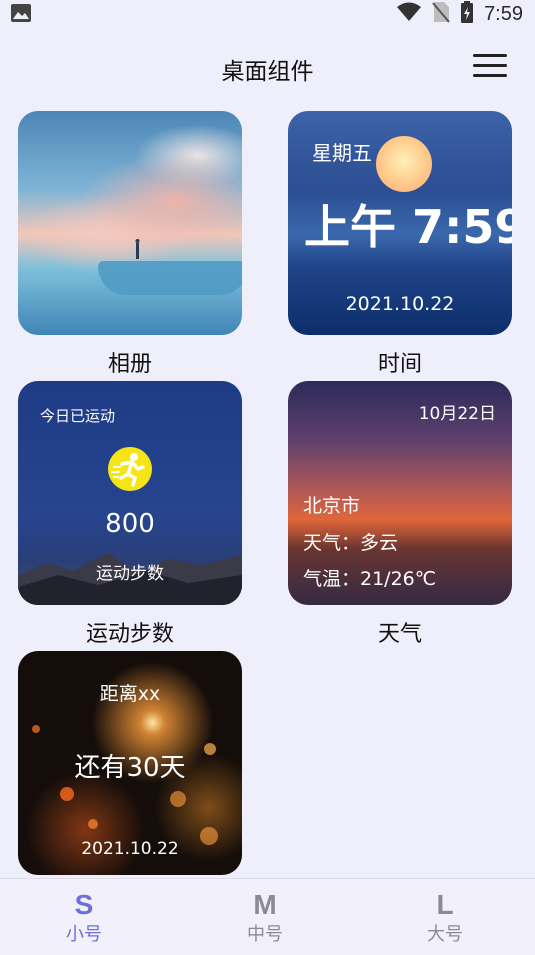 The height and width of the screenshot is (955, 535). What do you see at coordinates (445, 904) in the screenshot?
I see `large-size-icon: L` at bounding box center [445, 904].